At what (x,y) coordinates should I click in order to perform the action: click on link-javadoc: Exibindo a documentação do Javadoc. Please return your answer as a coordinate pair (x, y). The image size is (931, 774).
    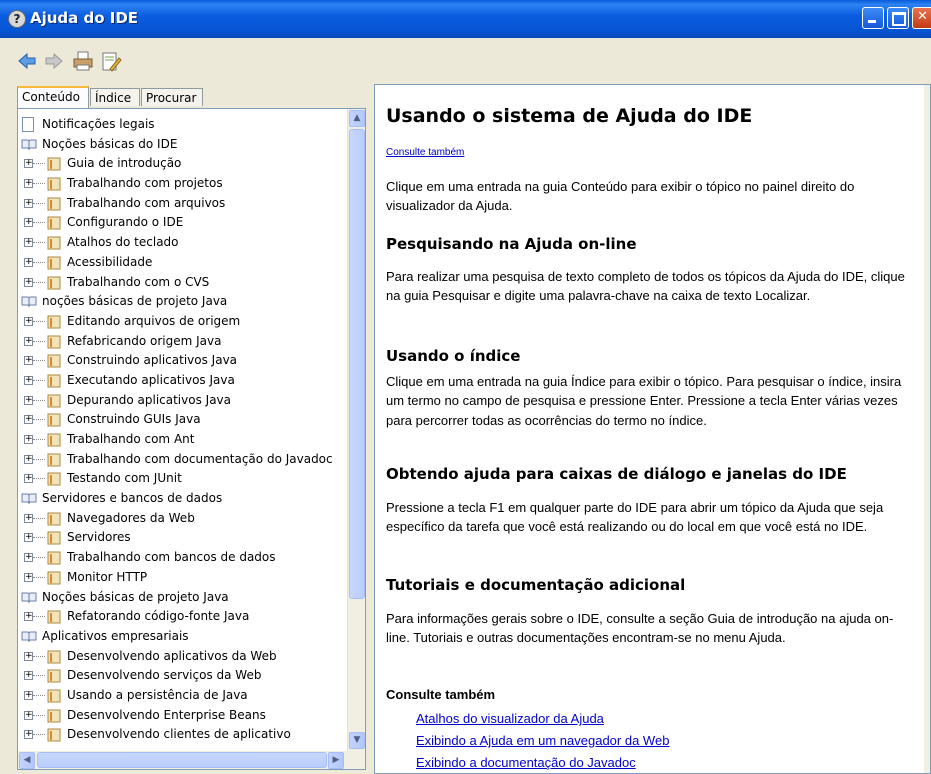
    Looking at the image, I should click on (526, 762).